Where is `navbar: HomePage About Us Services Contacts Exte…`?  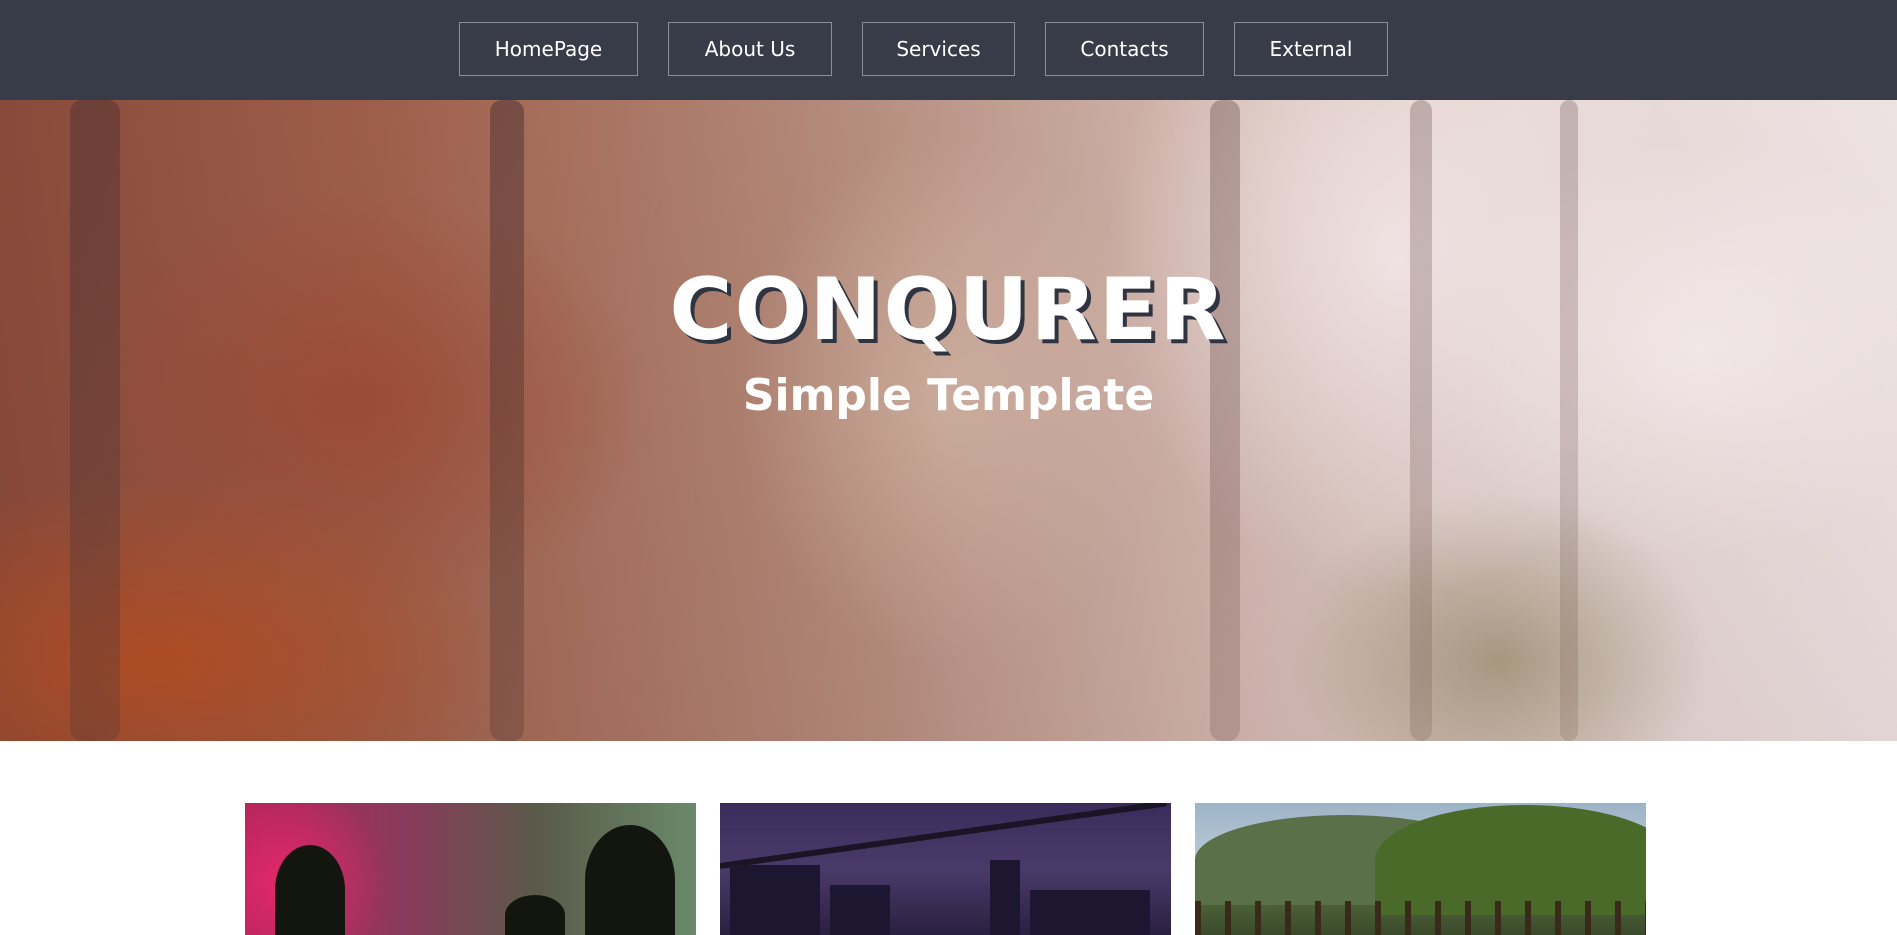
navbar: HomePage About Us Services Contacts Exte… is located at coordinates (948, 50).